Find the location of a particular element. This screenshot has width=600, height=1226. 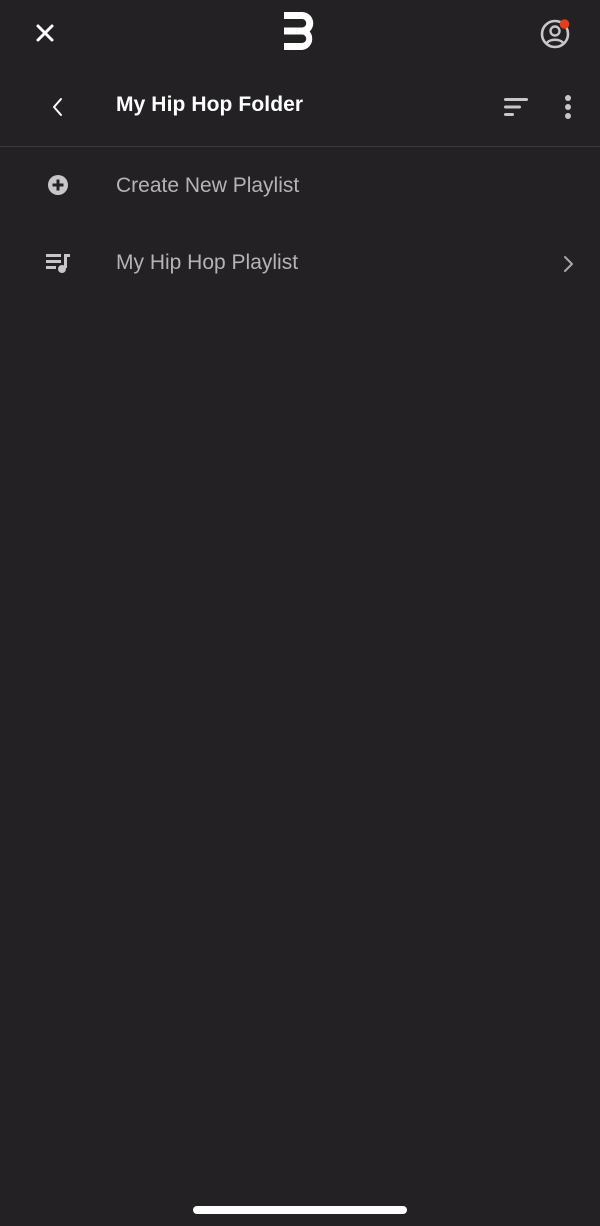

more-options-button is located at coordinates (568, 107).